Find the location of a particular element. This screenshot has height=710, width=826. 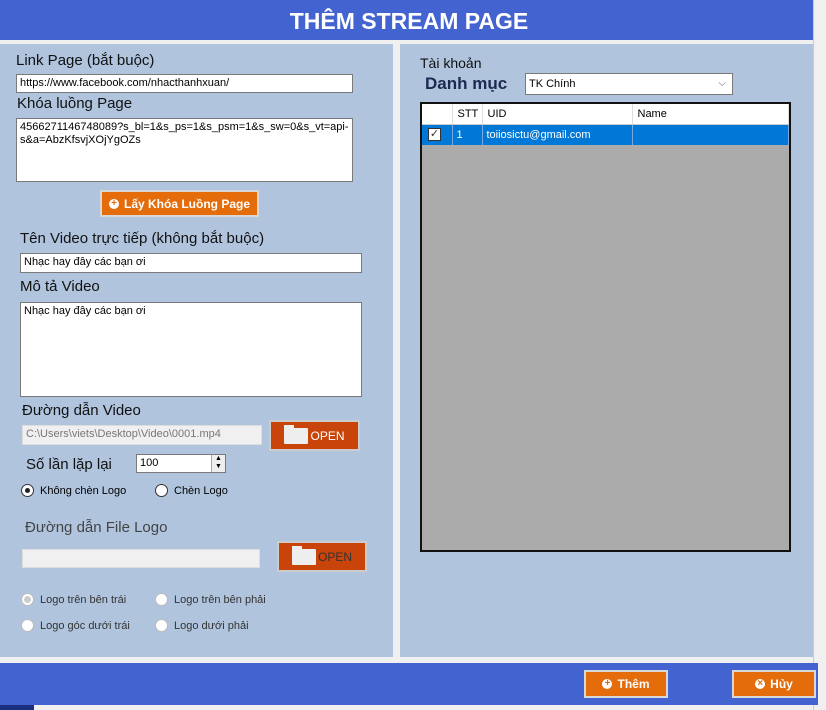

with-logo-radio: Chèn Logo is located at coordinates (191, 490).